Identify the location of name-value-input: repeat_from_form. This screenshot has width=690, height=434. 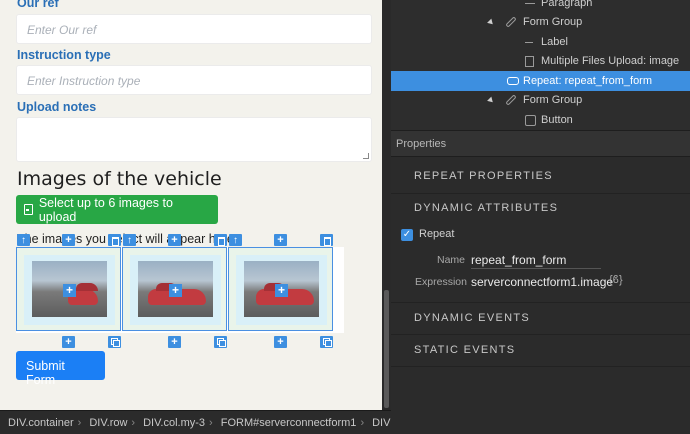
(518, 260).